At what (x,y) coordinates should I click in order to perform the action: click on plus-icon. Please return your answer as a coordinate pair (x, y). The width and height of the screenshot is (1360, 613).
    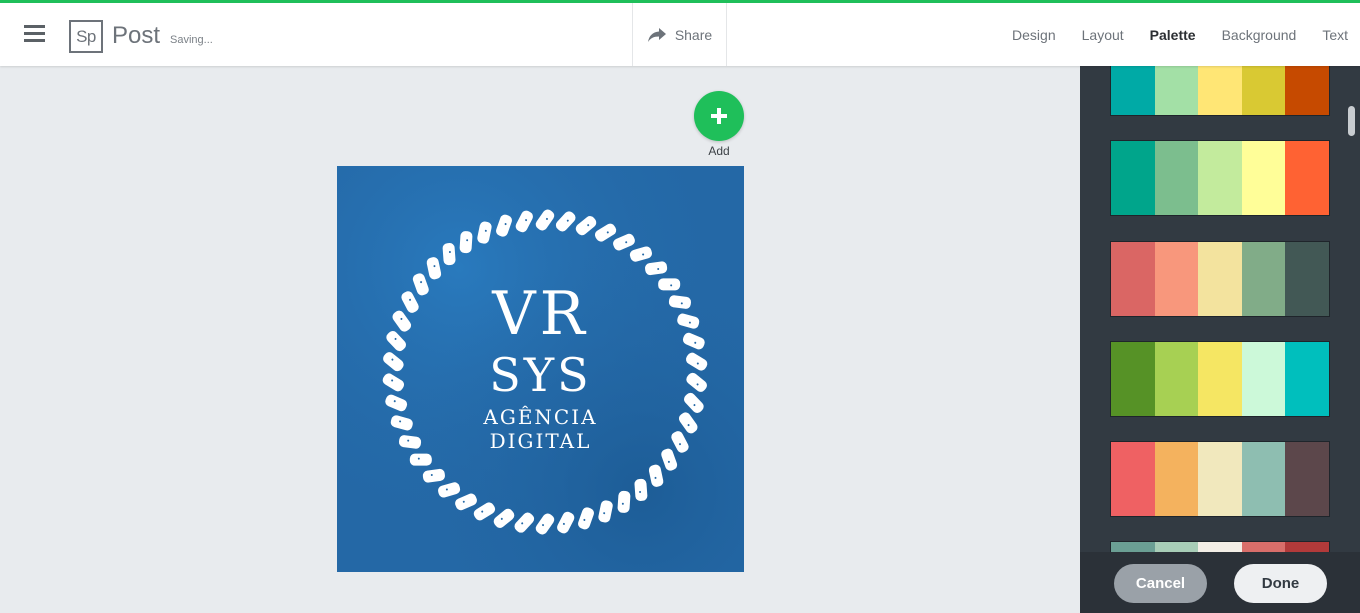
    Looking at the image, I should click on (719, 116).